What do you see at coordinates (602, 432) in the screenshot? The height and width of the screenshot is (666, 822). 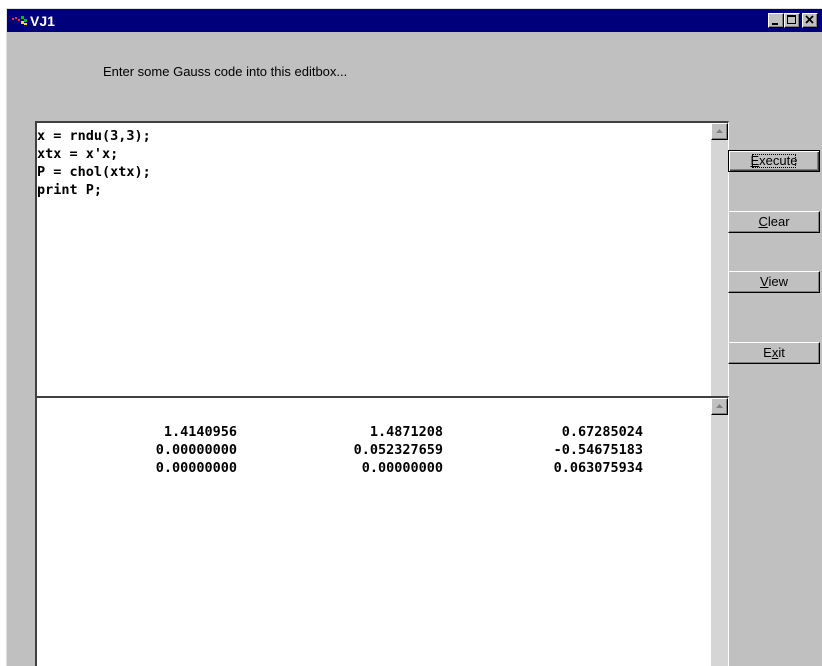 I see `output-cell: 0.67285024` at bounding box center [602, 432].